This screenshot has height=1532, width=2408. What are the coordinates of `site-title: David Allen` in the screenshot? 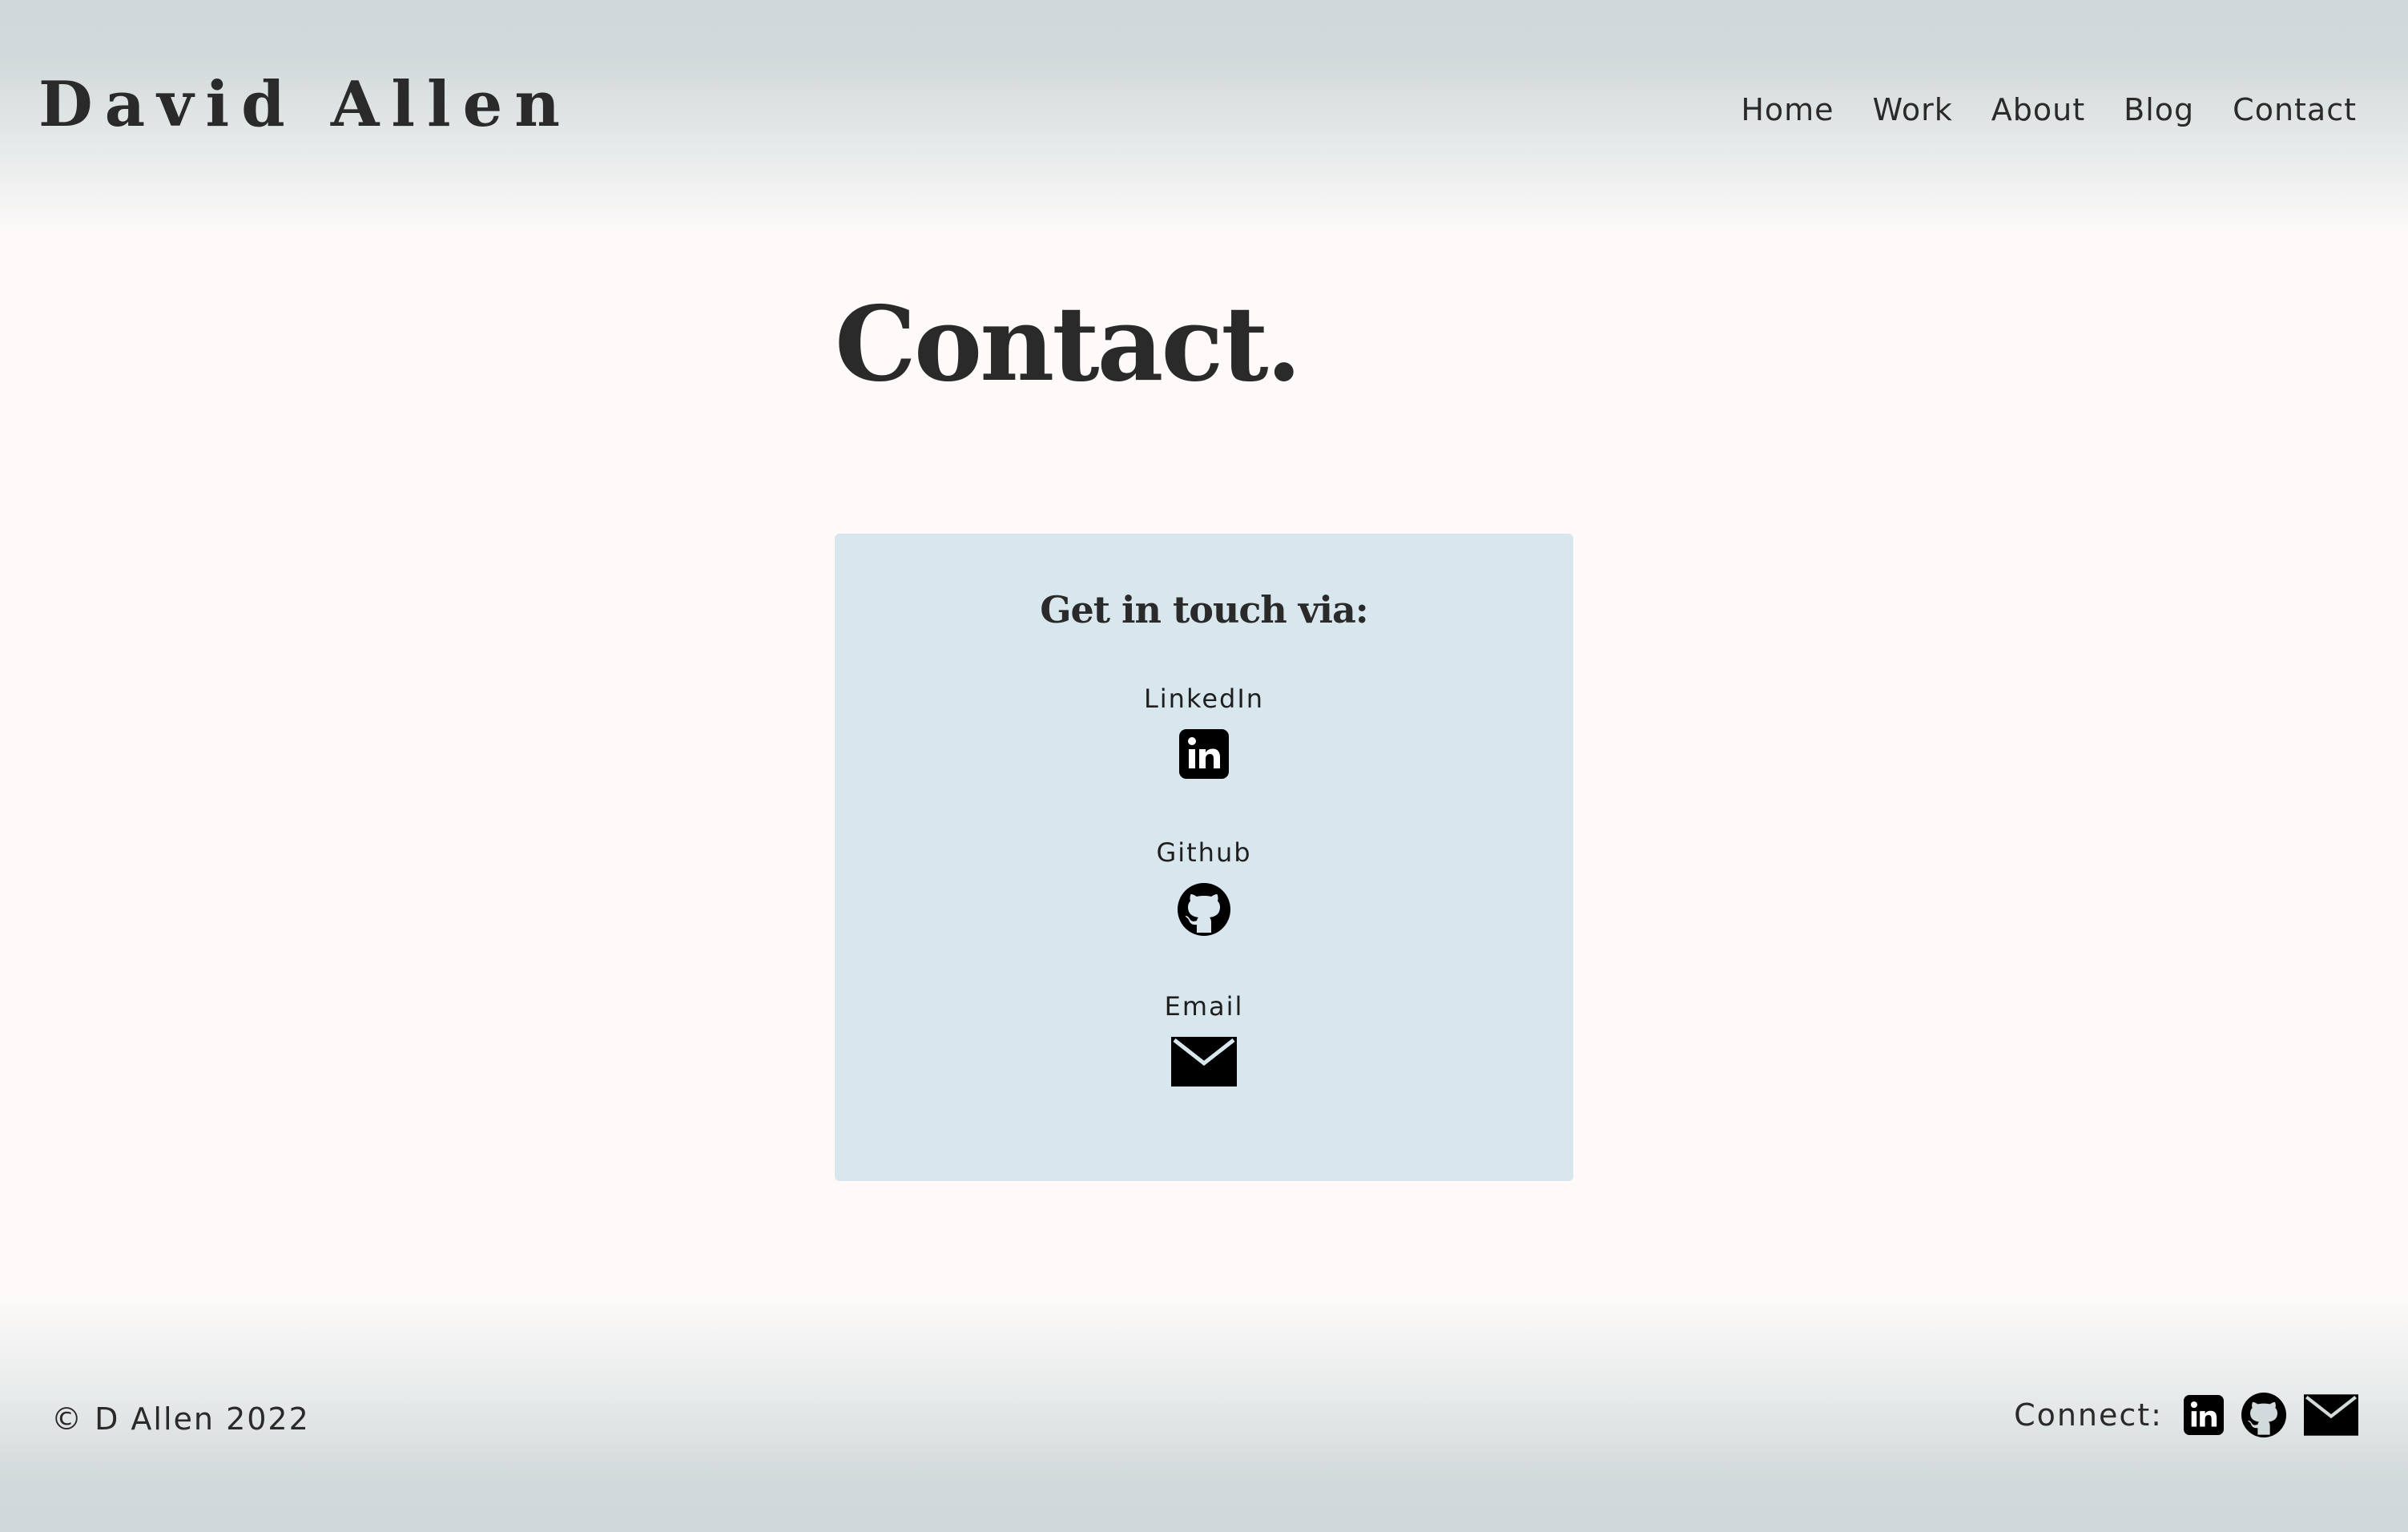 It's located at (305, 105).